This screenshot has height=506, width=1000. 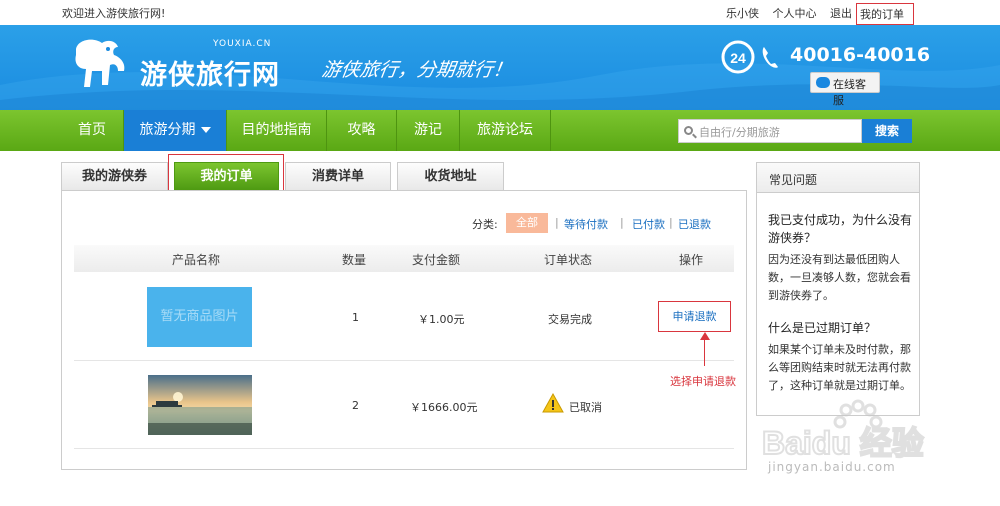 I want to click on nav-home: 首页, so click(x=92, y=130).